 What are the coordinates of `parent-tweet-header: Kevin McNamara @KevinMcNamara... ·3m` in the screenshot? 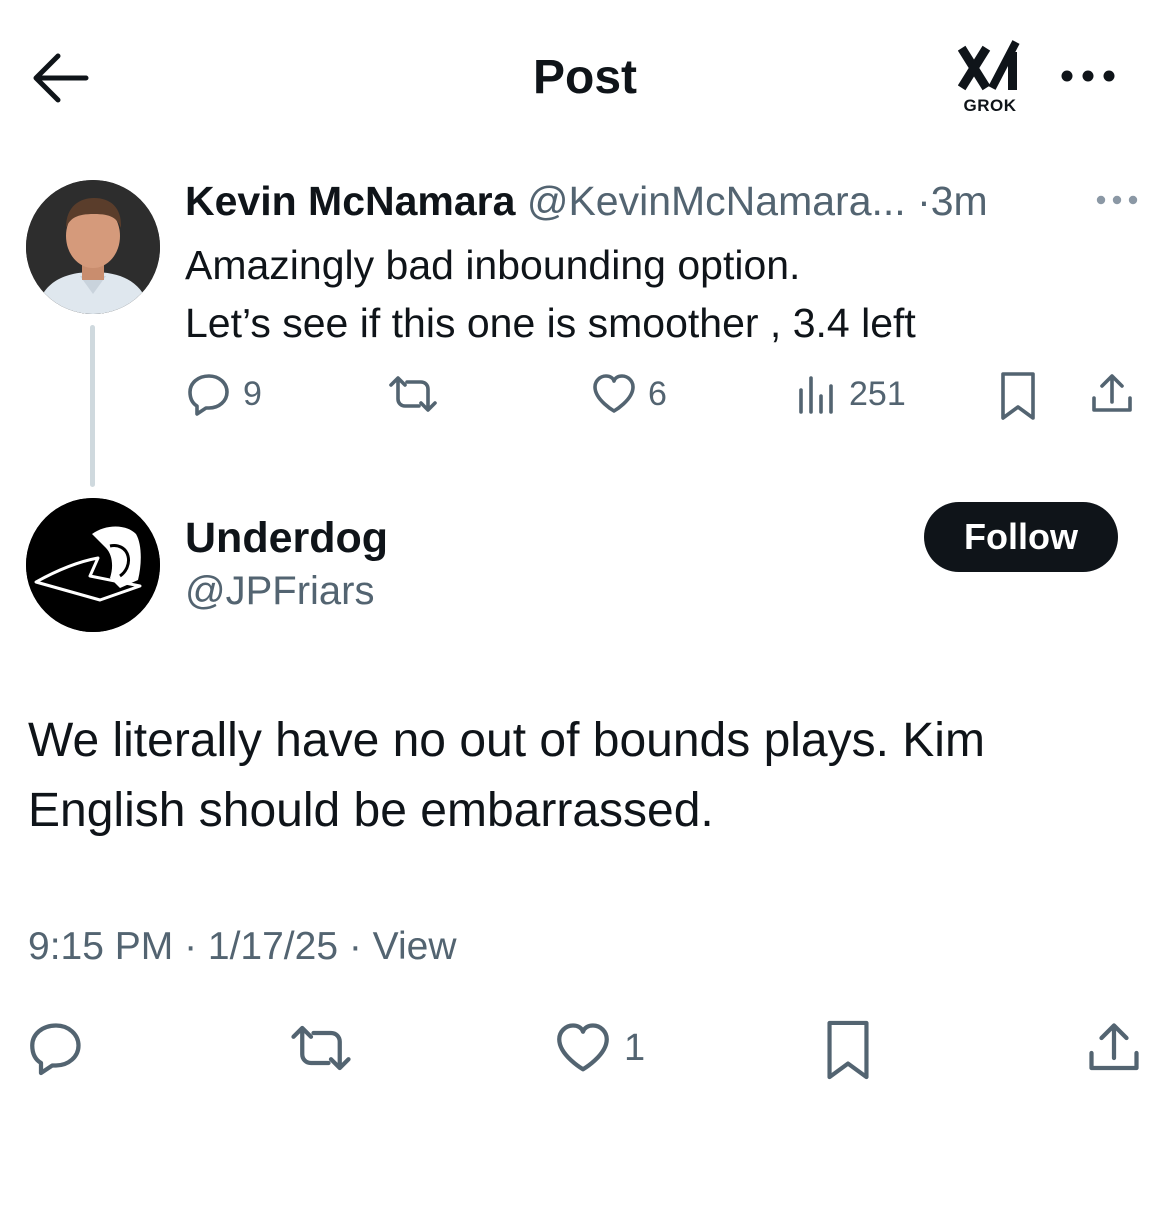 It's located at (586, 201).